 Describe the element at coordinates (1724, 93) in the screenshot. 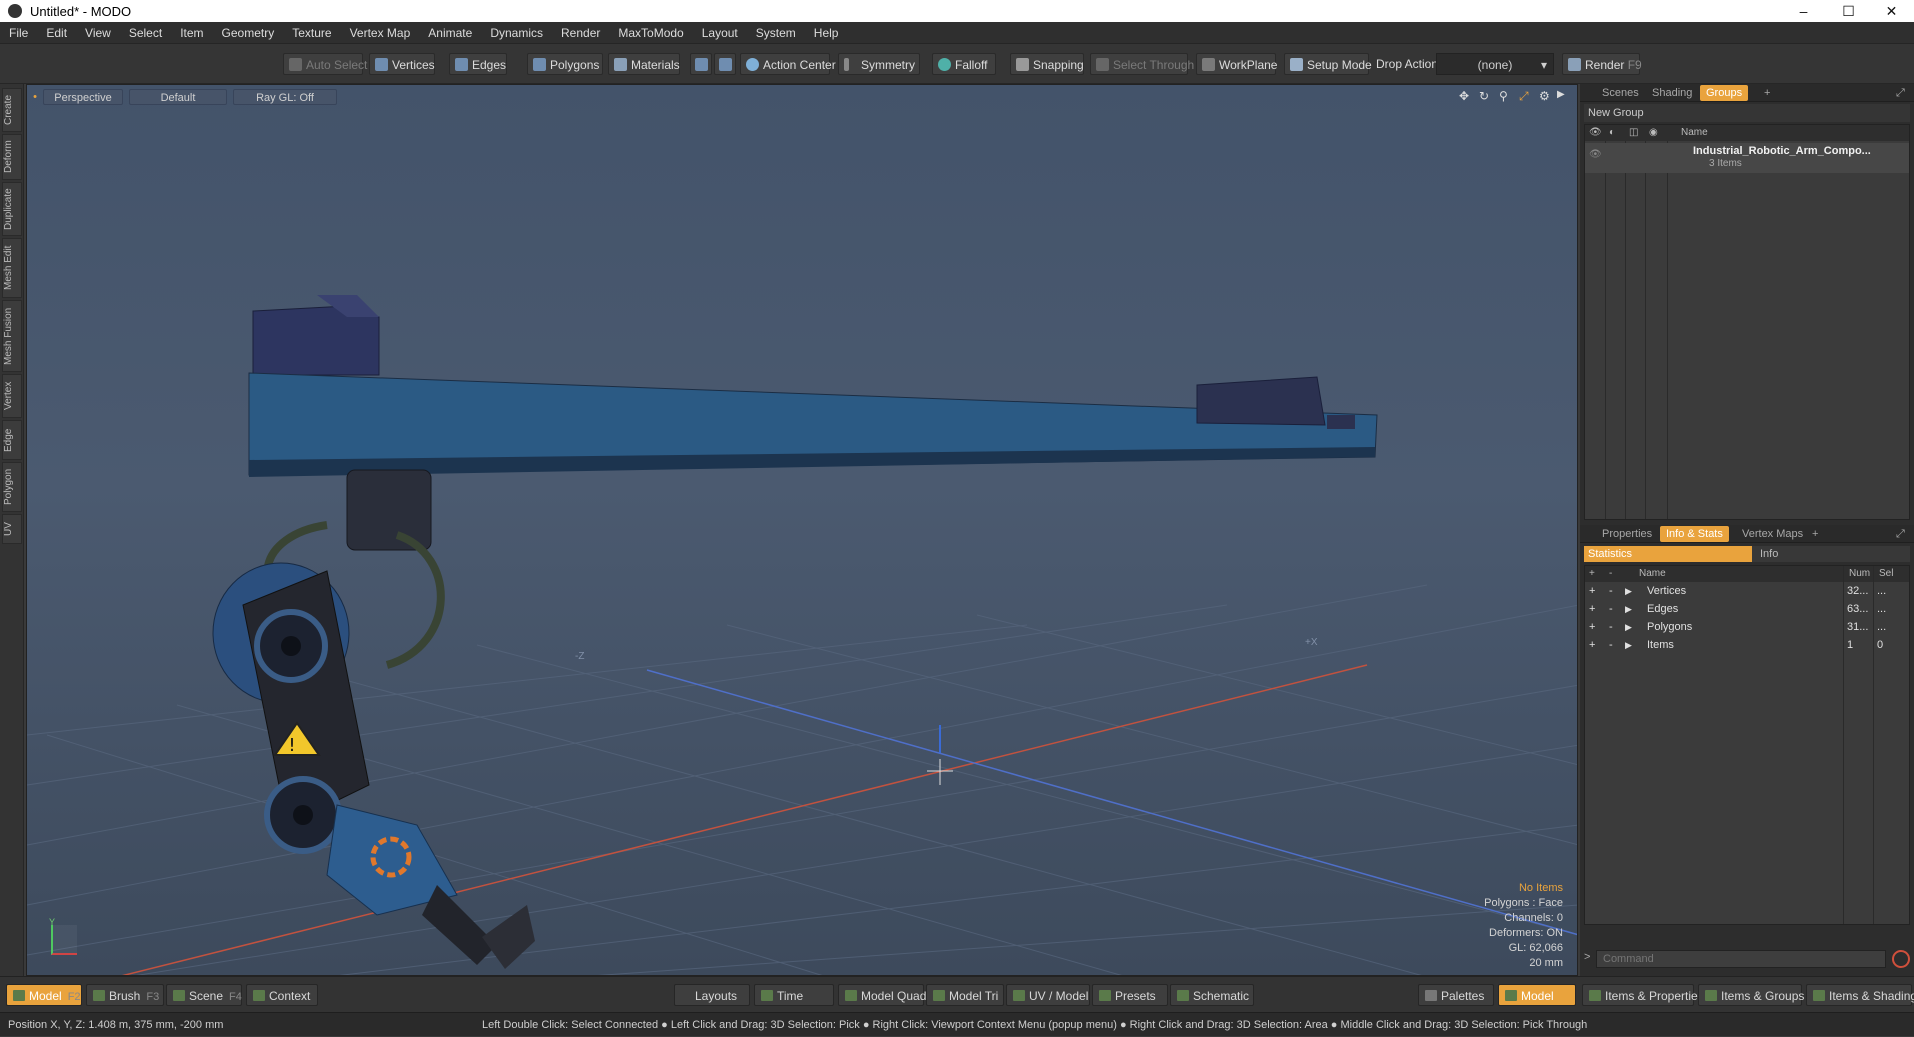

I see `tab-groups: Groups` at that location.